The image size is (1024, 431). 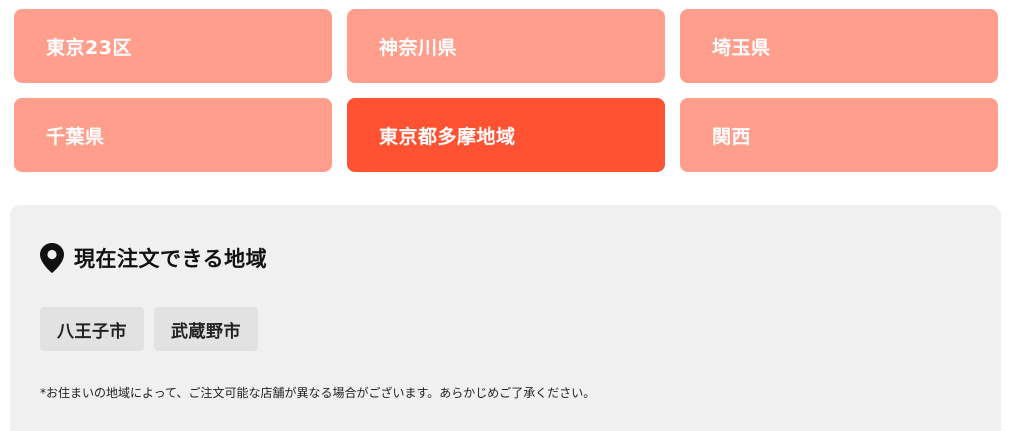 I want to click on panel-title: 現在注文できる地域, so click(x=171, y=259).